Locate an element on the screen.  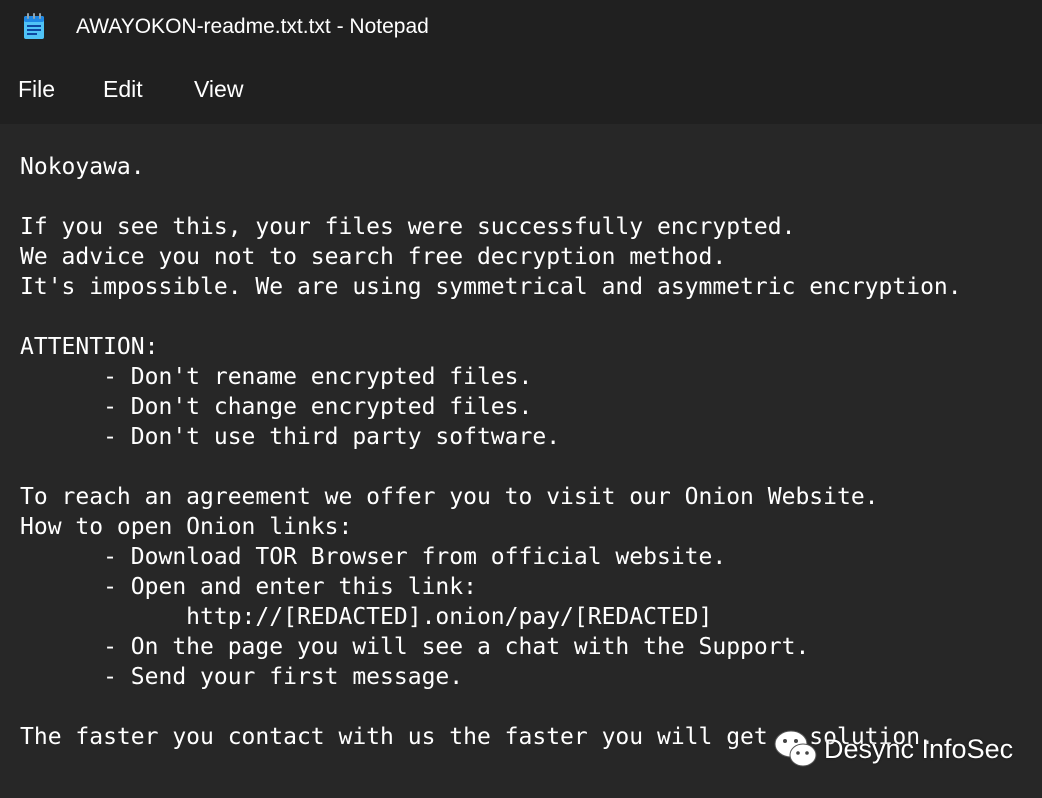
text-line: How to open Onion links: is located at coordinates (186, 527).